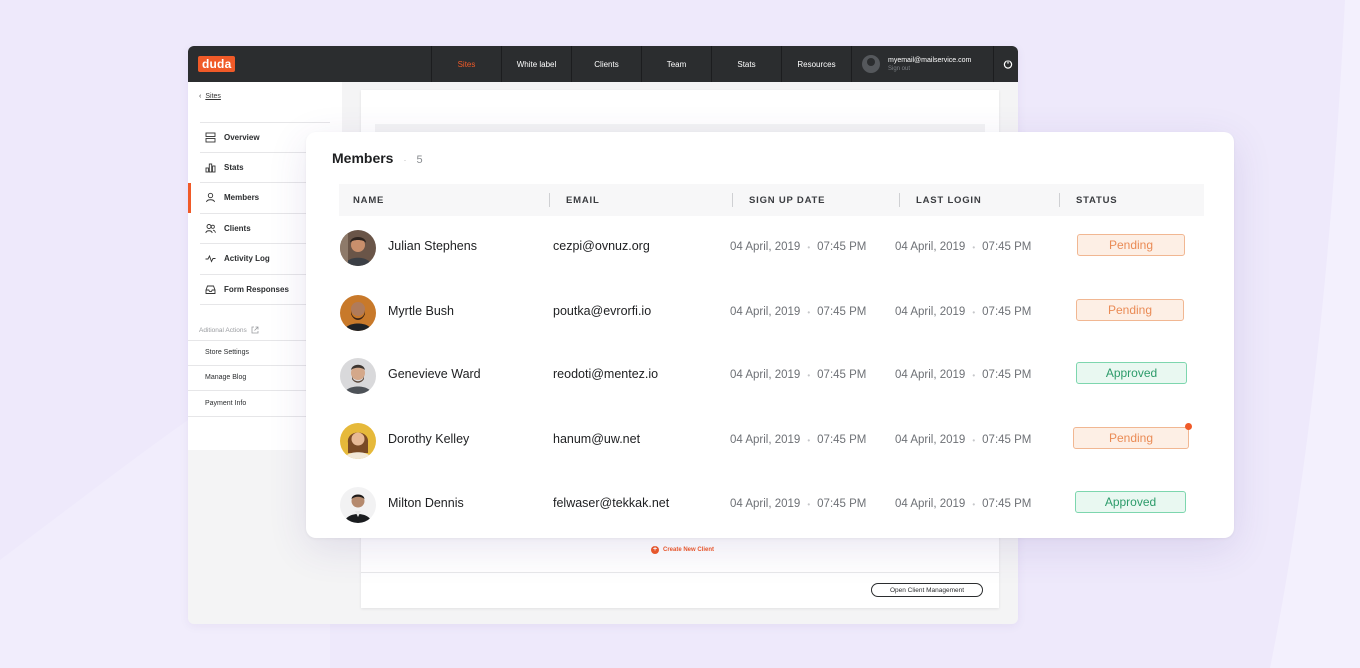  Describe the element at coordinates (426, 503) in the screenshot. I see `member-name: Milton Dennis` at that location.